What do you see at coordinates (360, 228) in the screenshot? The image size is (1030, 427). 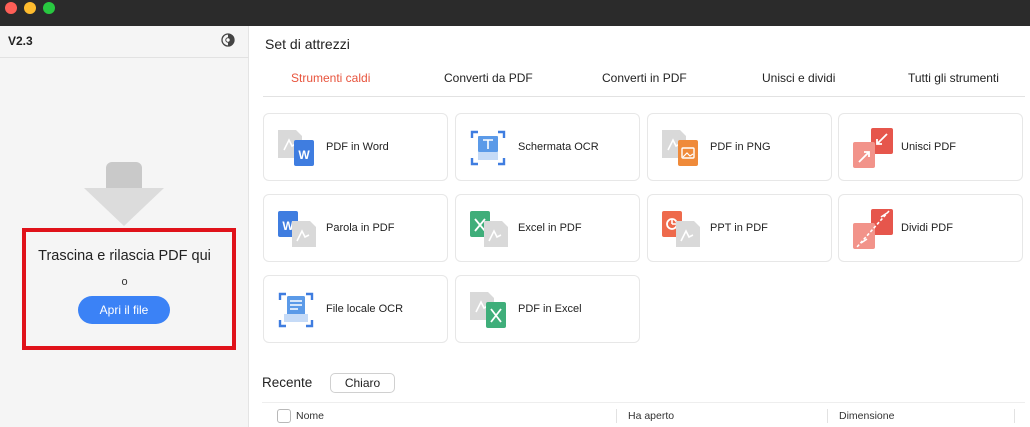 I see `tool-label: Parola in PDF` at bounding box center [360, 228].